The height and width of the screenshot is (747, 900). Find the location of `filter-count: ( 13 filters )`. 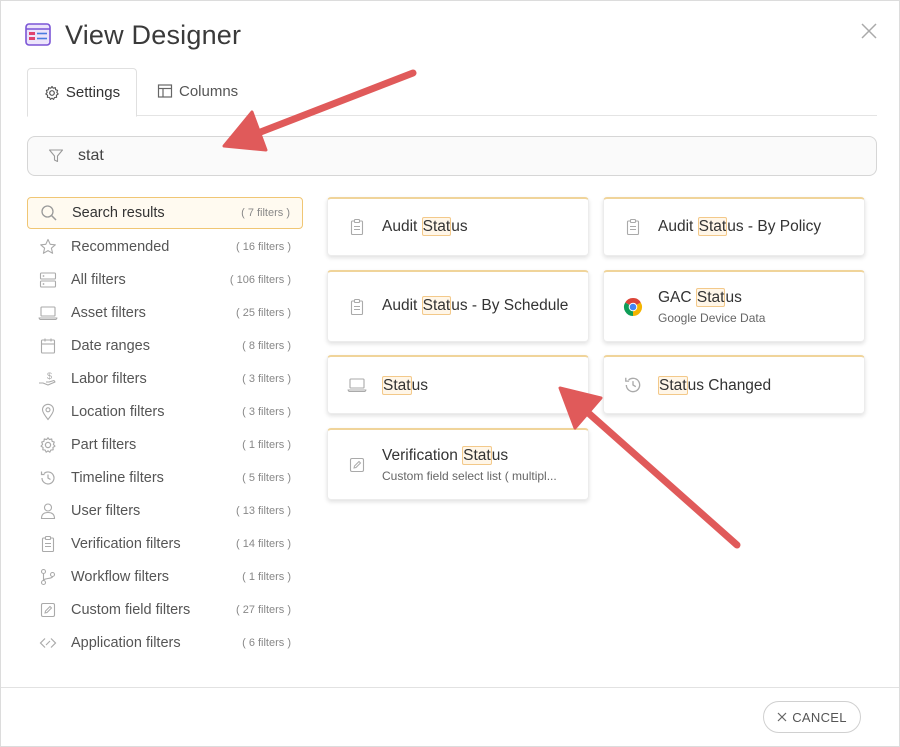

filter-count: ( 13 filters ) is located at coordinates (263, 510).